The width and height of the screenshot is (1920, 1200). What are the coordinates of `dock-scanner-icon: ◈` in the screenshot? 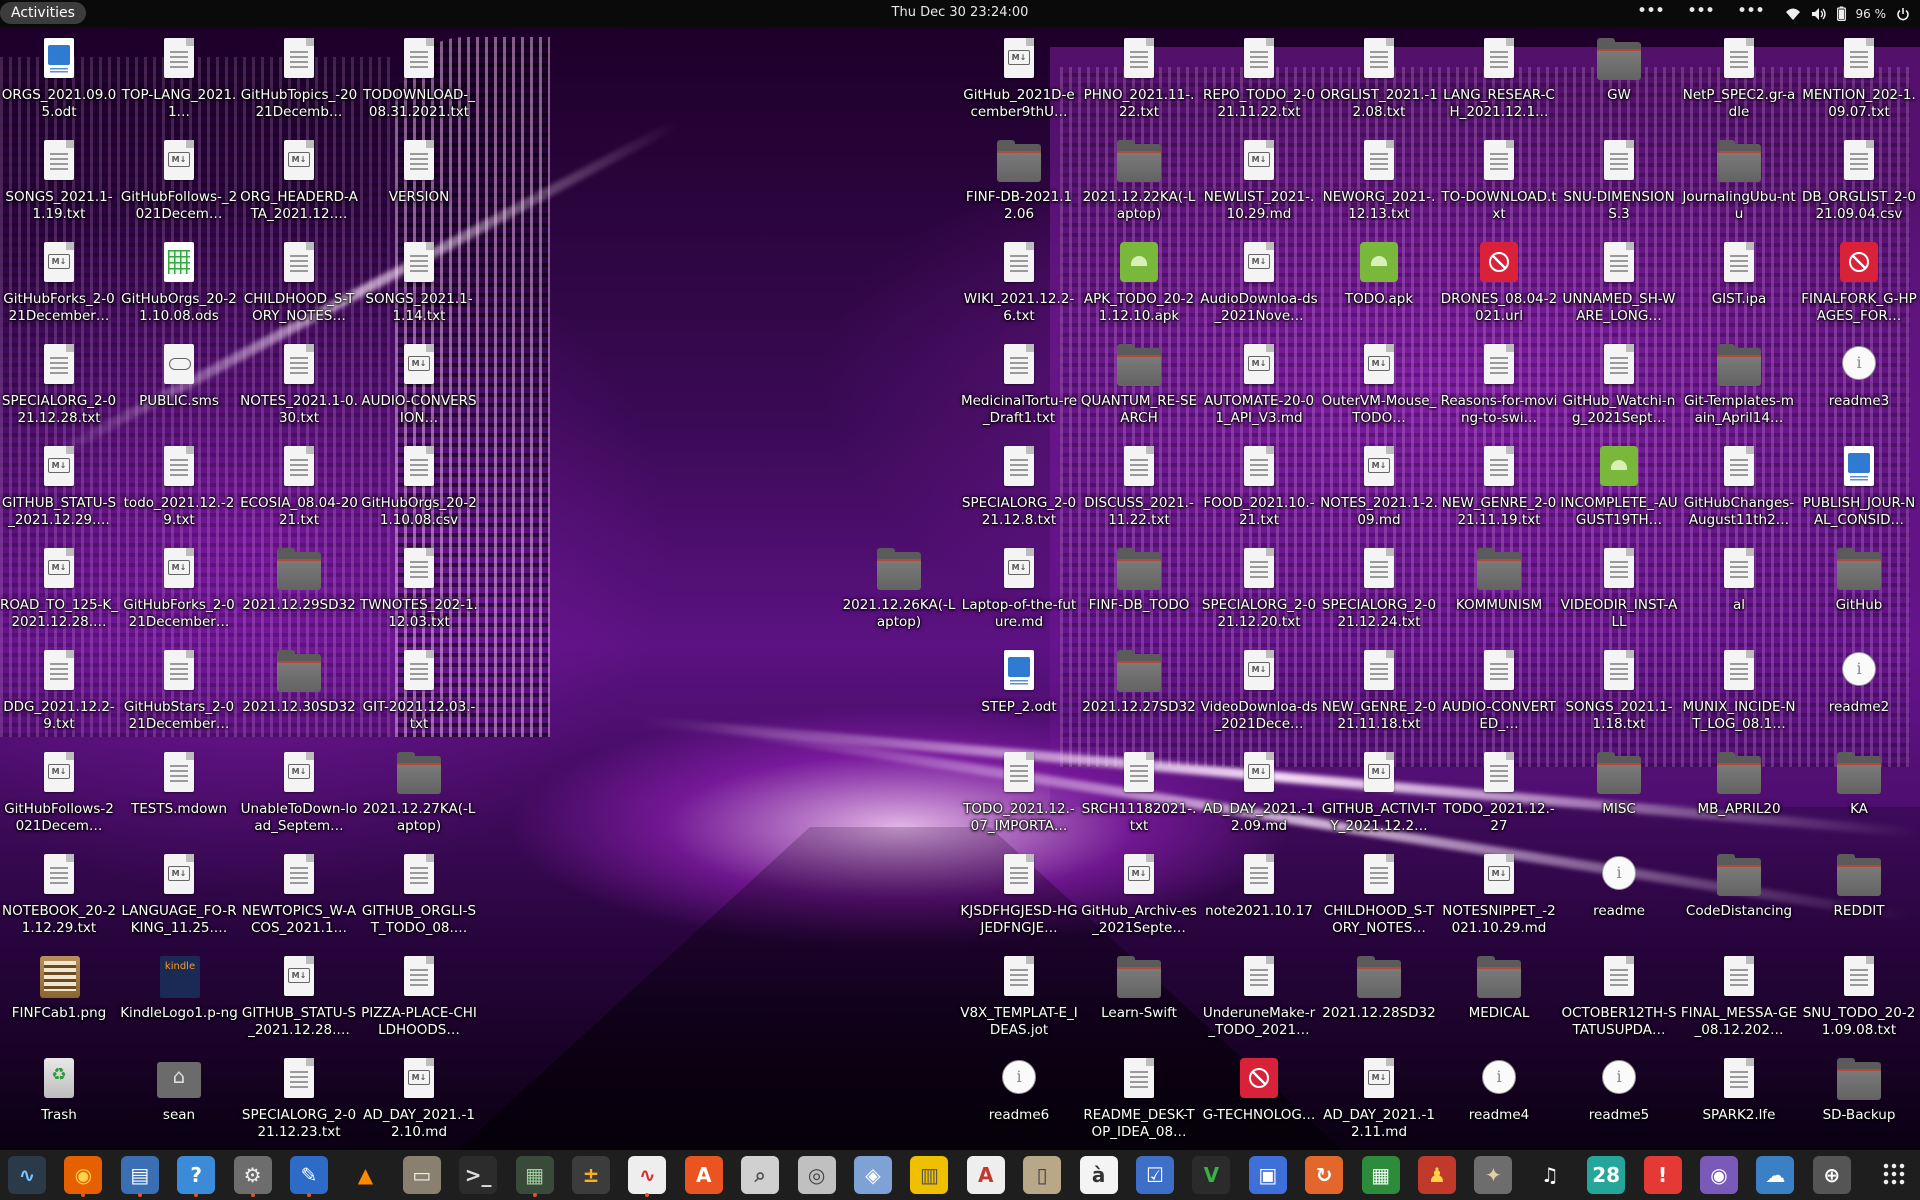 It's located at (873, 1175).